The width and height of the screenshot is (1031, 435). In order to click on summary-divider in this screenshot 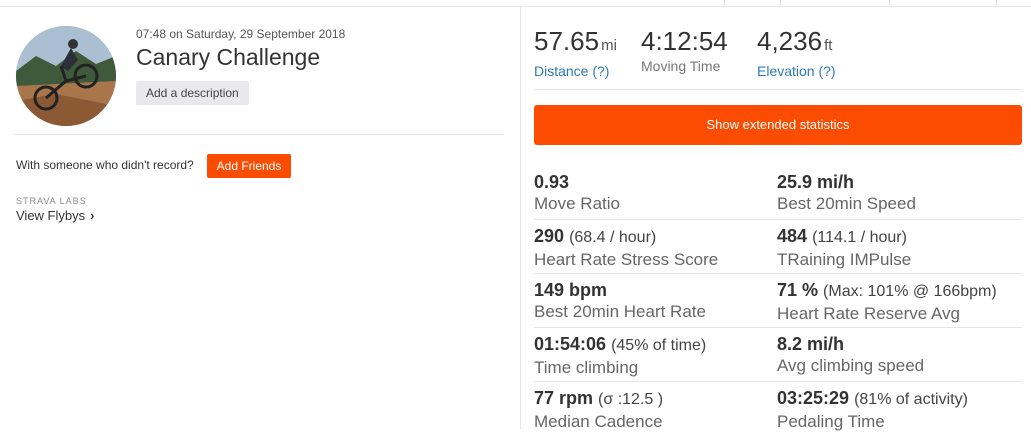, I will do `click(778, 89)`.